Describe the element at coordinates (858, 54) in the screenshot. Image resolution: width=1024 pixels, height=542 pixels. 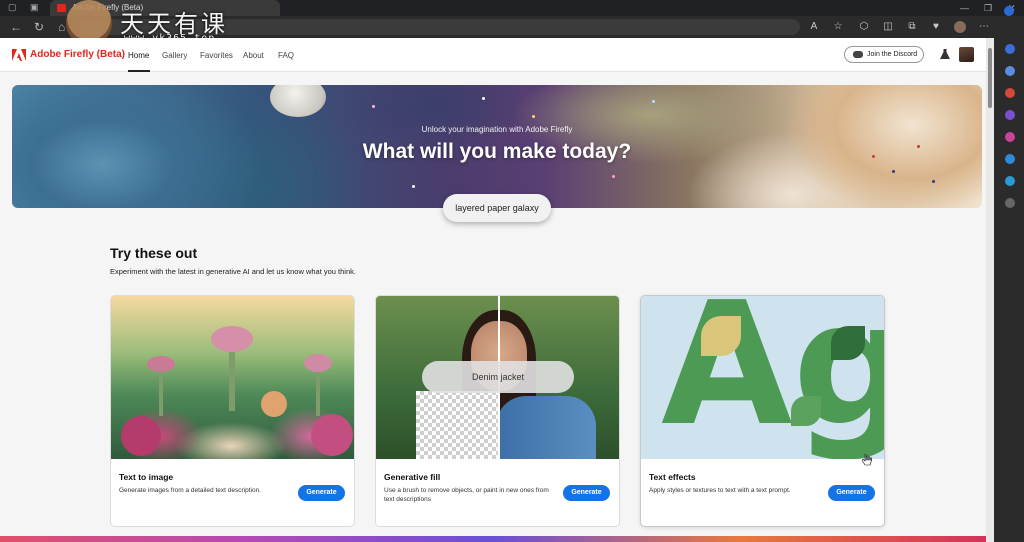
I see `discord-icon` at that location.